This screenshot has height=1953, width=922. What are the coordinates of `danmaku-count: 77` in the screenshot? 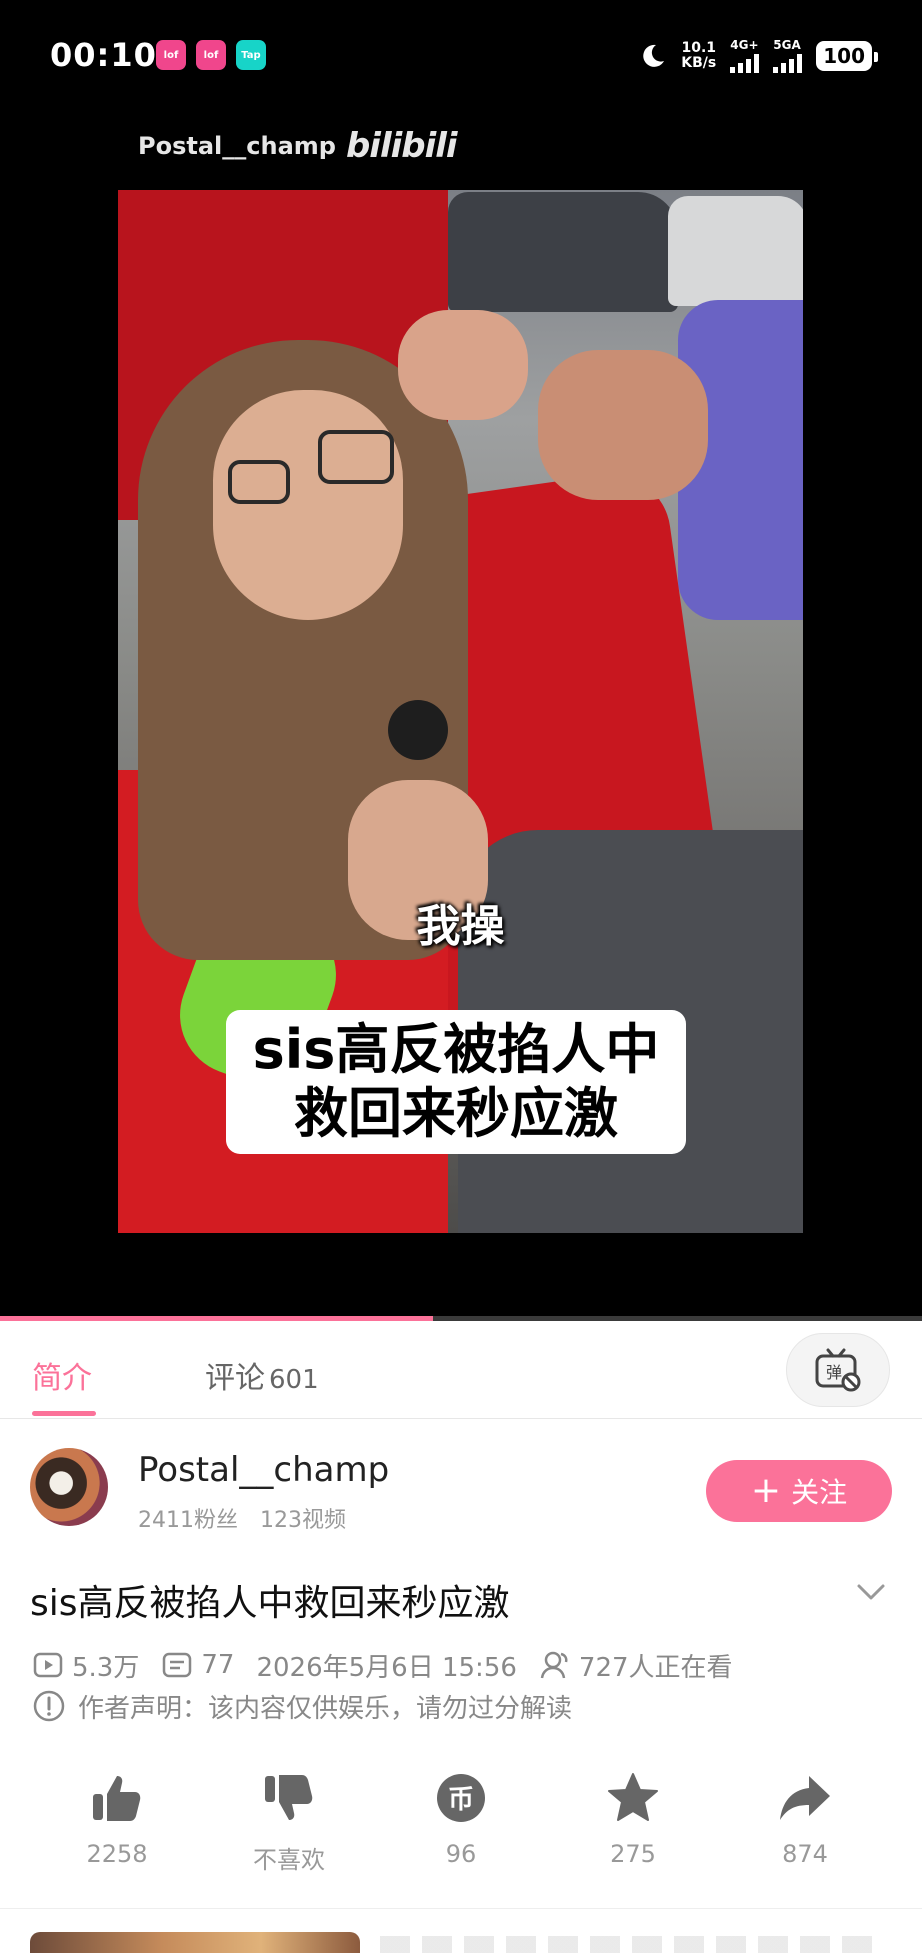 It's located at (218, 1665).